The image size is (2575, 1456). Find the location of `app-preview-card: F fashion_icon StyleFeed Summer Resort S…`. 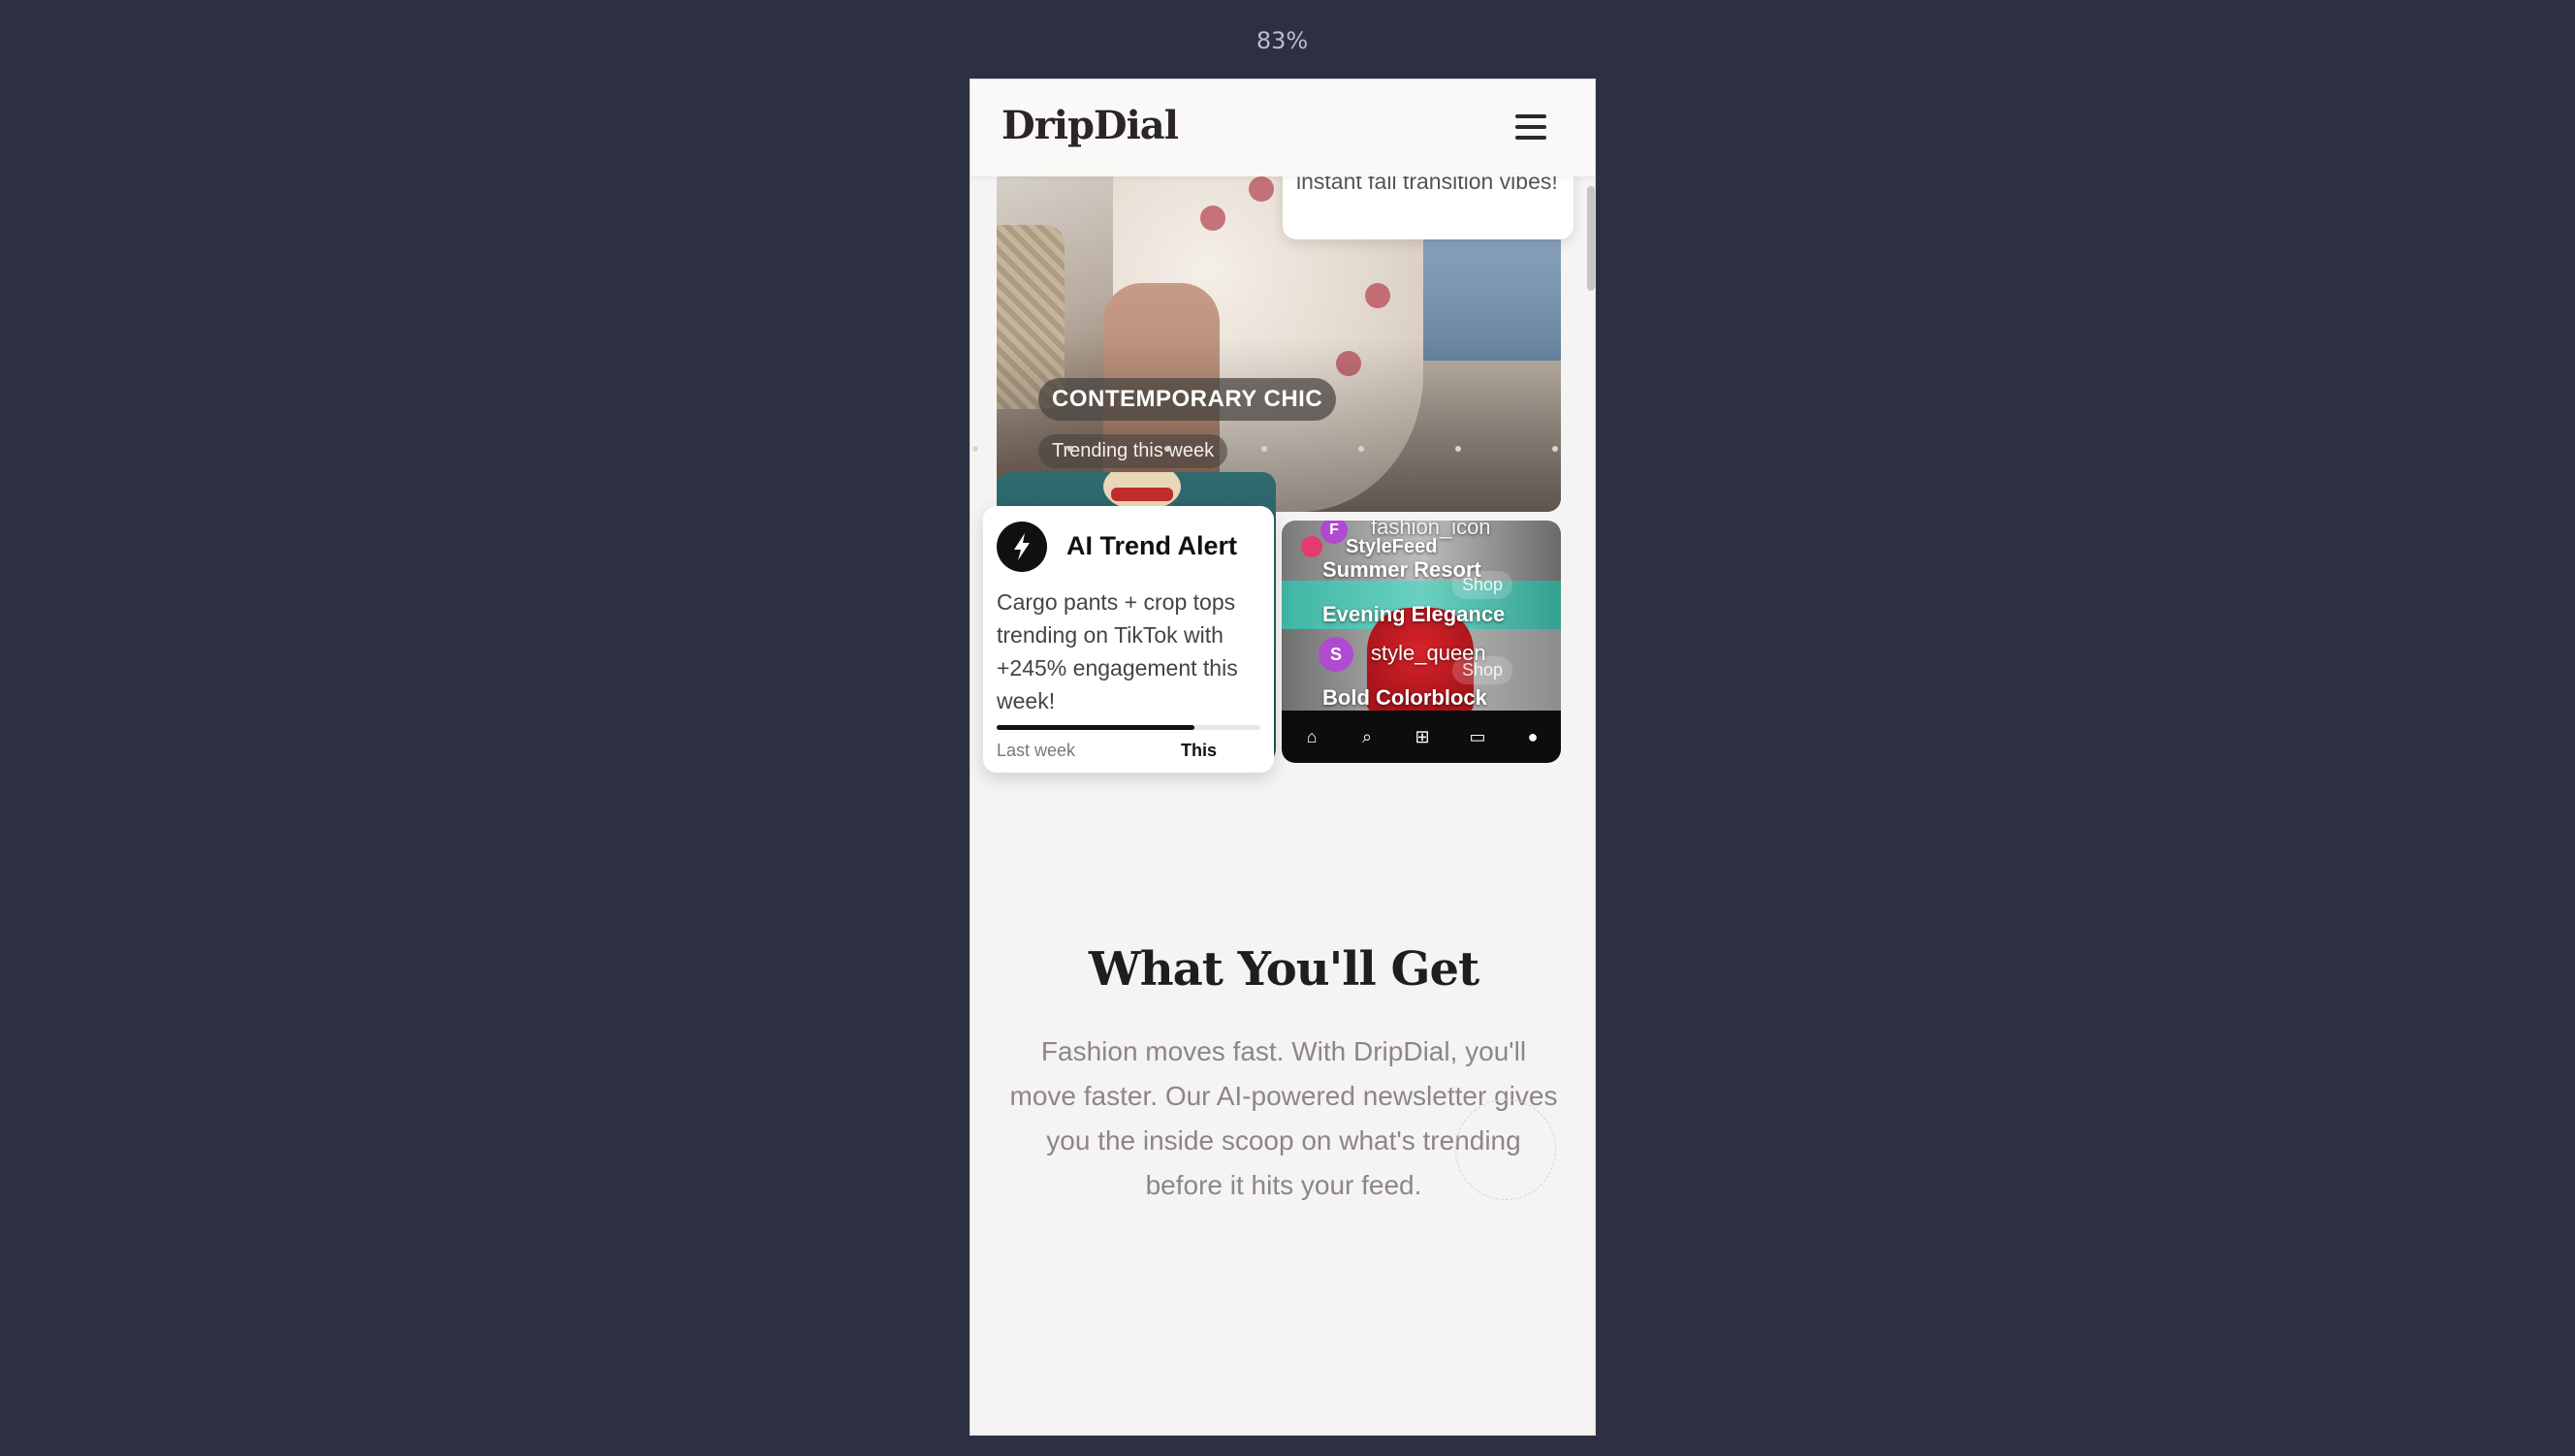

app-preview-card: F fashion_icon StyleFeed Summer Resort S… is located at coordinates (1421, 642).